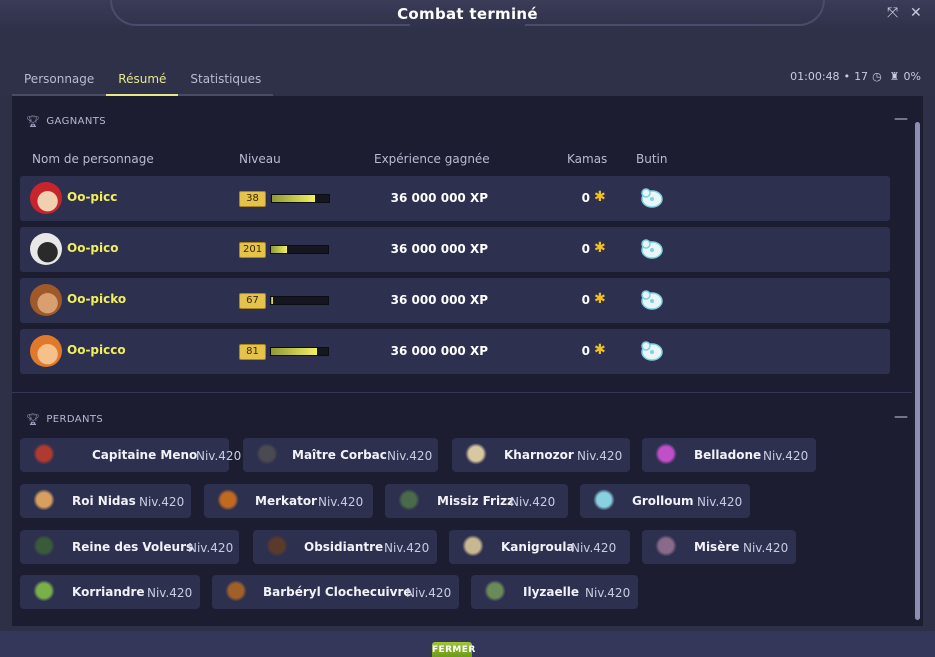 This screenshot has width=935, height=657. I want to click on scrollbar, so click(917, 371).